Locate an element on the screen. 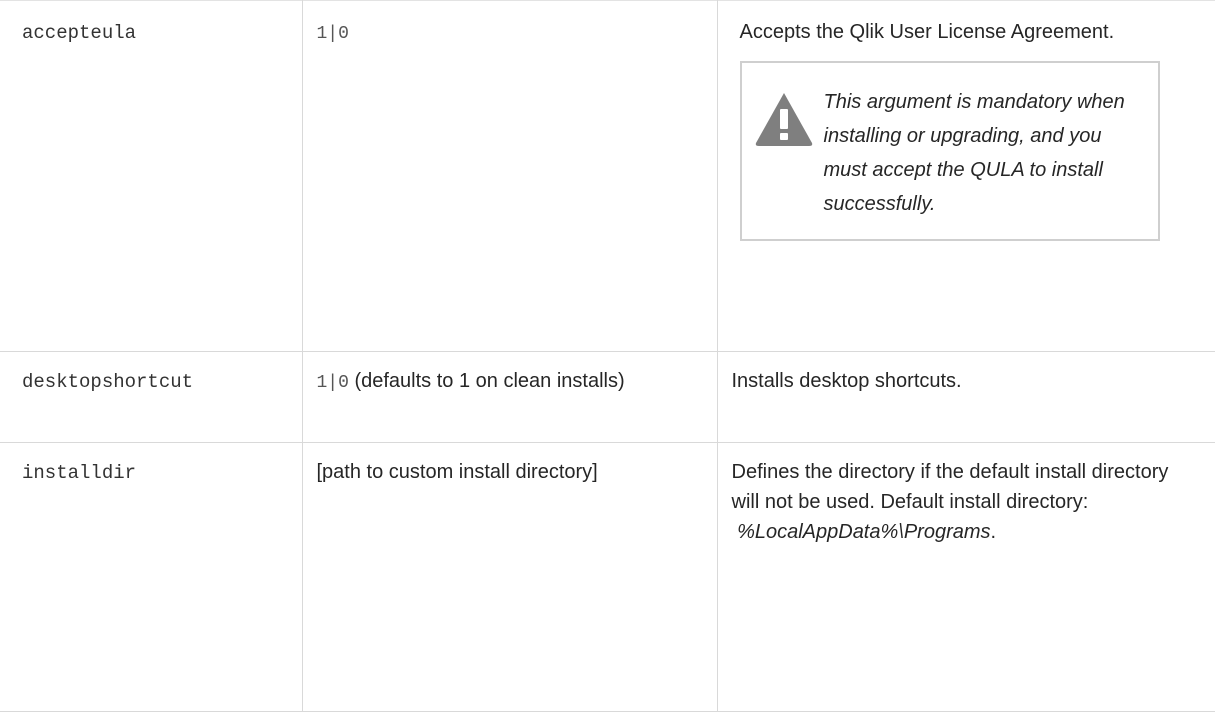  argument-name: accepteula is located at coordinates (79, 33).